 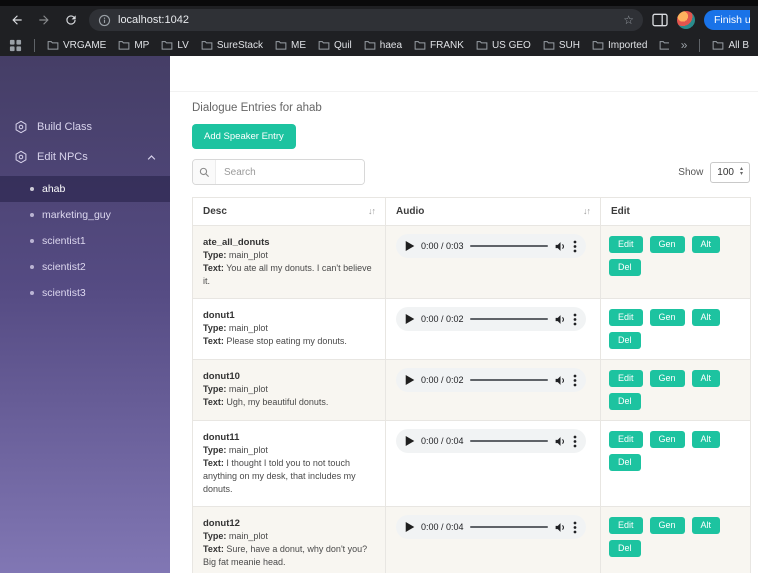 I want to click on side-panel-icon, so click(x=660, y=20).